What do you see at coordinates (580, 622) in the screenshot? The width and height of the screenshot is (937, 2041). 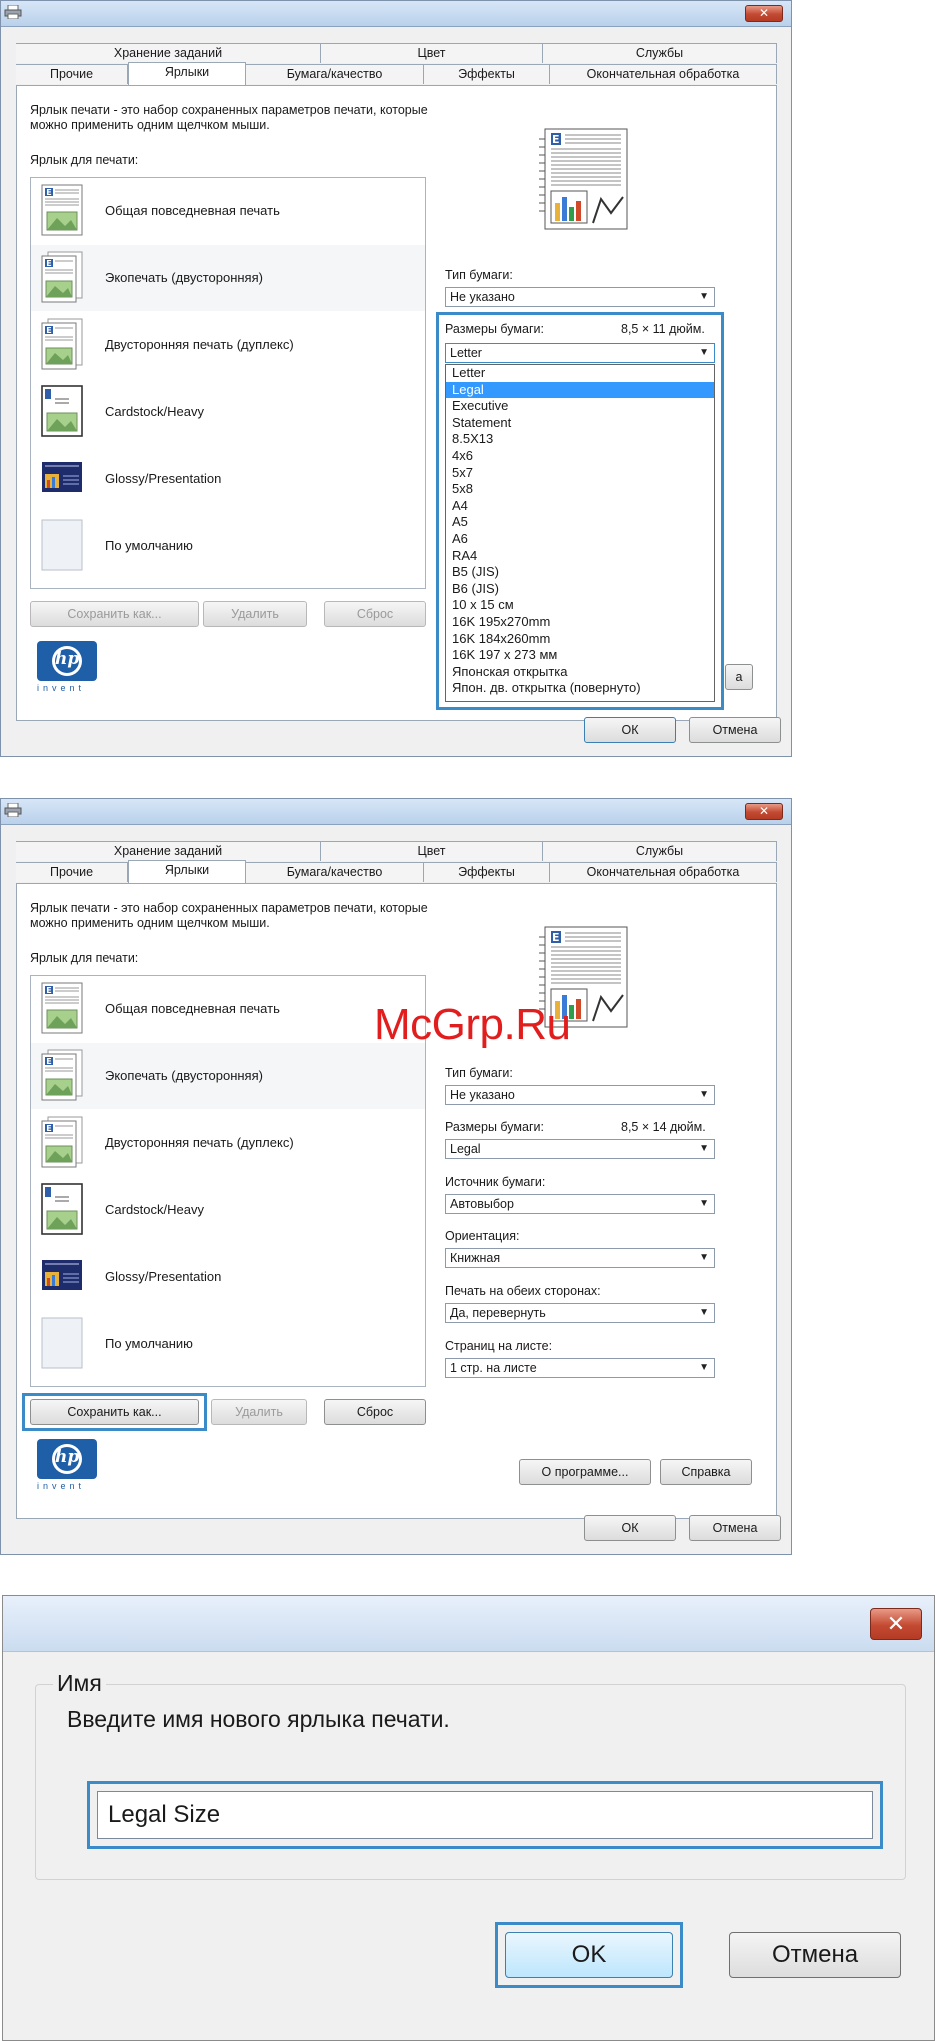 I see `dropdown-option: 16K 195x270mm` at bounding box center [580, 622].